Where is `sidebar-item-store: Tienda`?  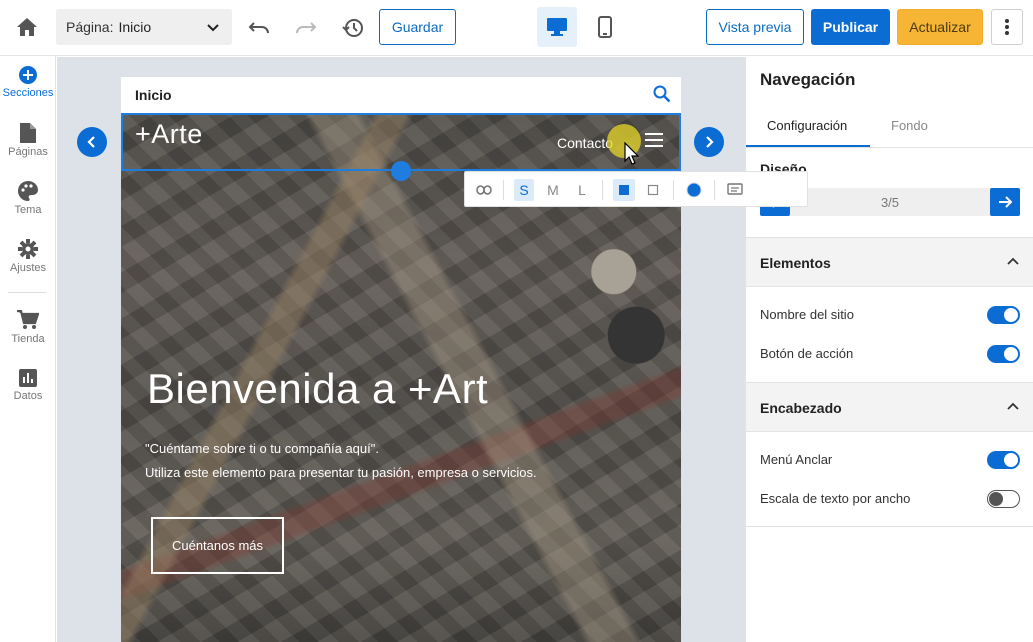 sidebar-item-store: Tienda is located at coordinates (28, 327).